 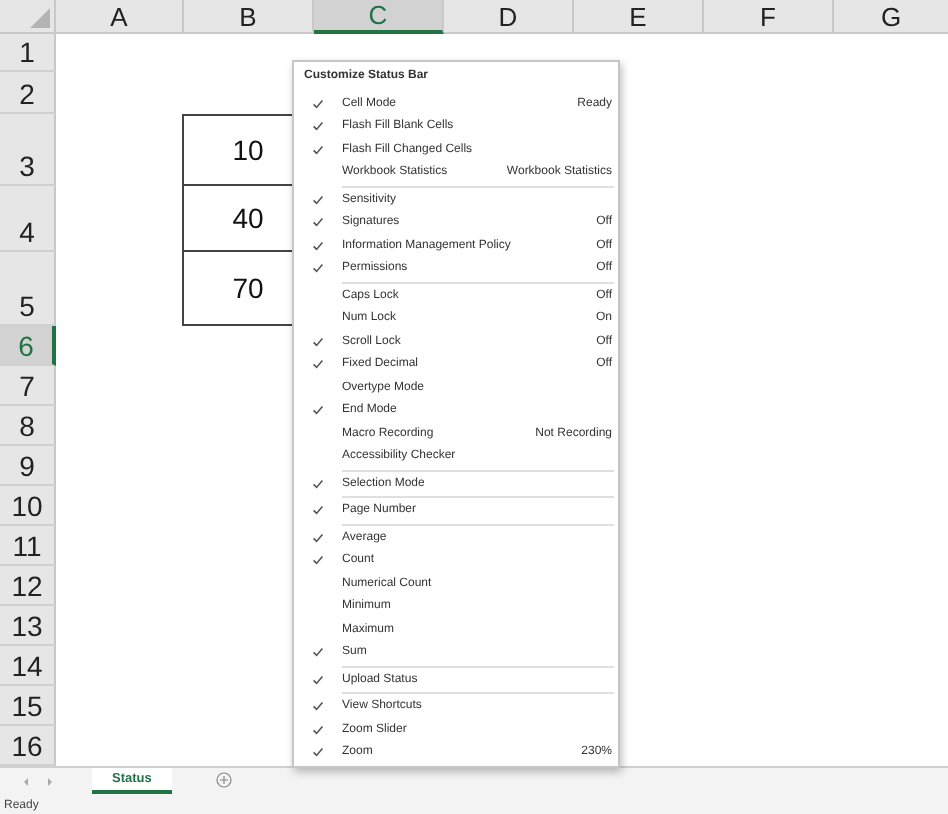 What do you see at coordinates (509, 17) in the screenshot?
I see `column-header: D` at bounding box center [509, 17].